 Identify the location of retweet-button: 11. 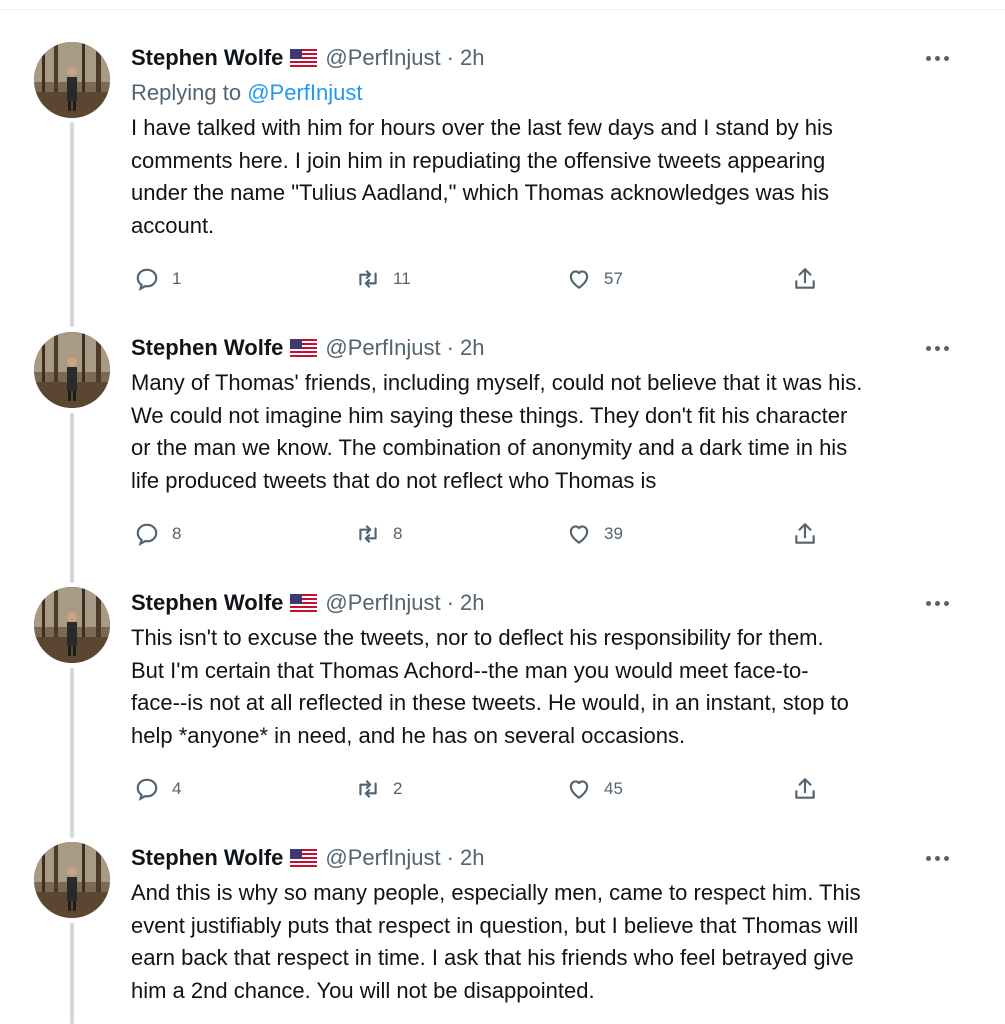
(383, 279).